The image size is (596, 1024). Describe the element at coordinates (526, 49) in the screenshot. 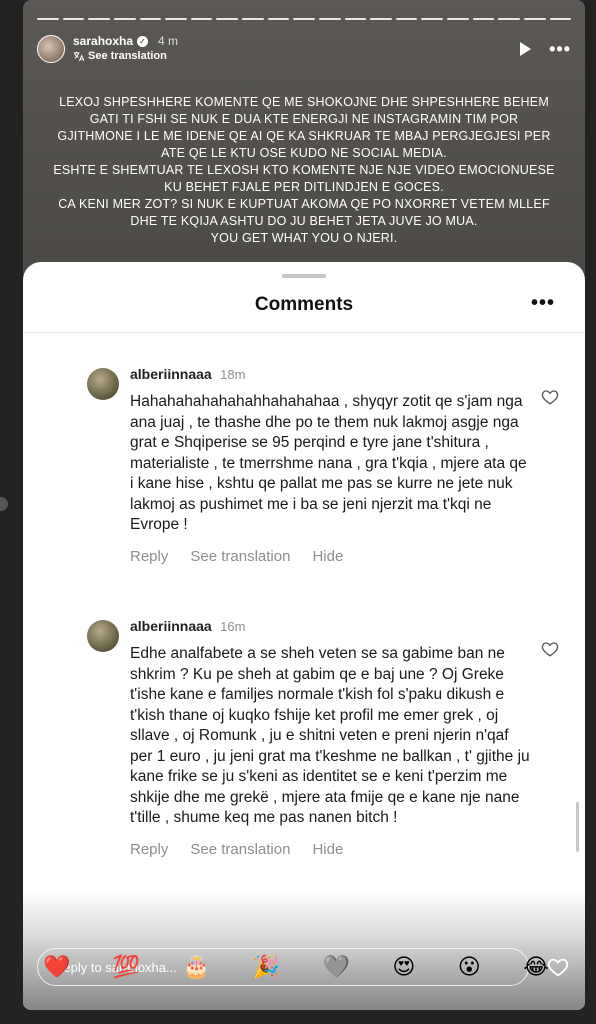

I see `play-icon` at that location.